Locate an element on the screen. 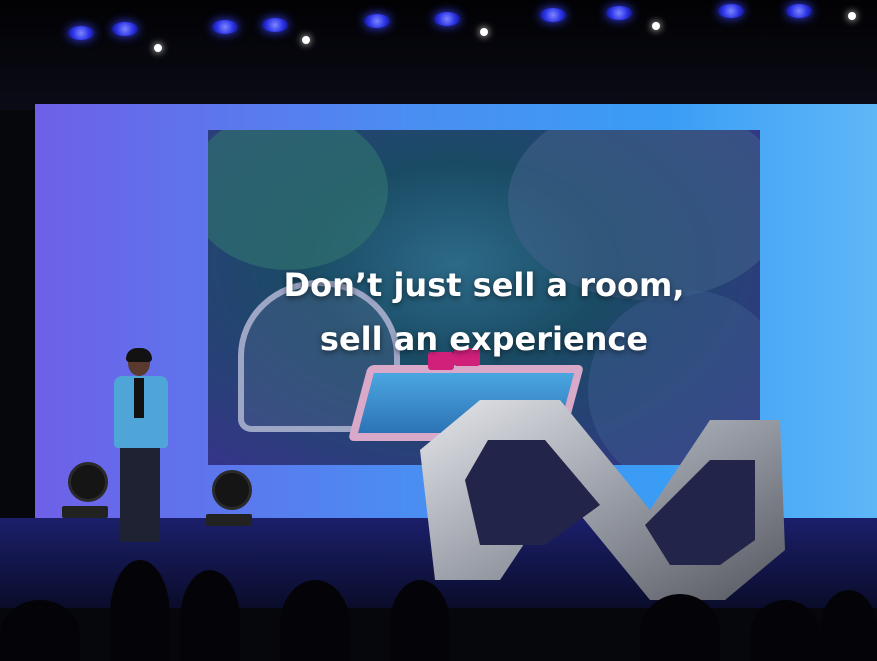 This screenshot has width=877, height=661. logo-right-hole is located at coordinates (700, 512).